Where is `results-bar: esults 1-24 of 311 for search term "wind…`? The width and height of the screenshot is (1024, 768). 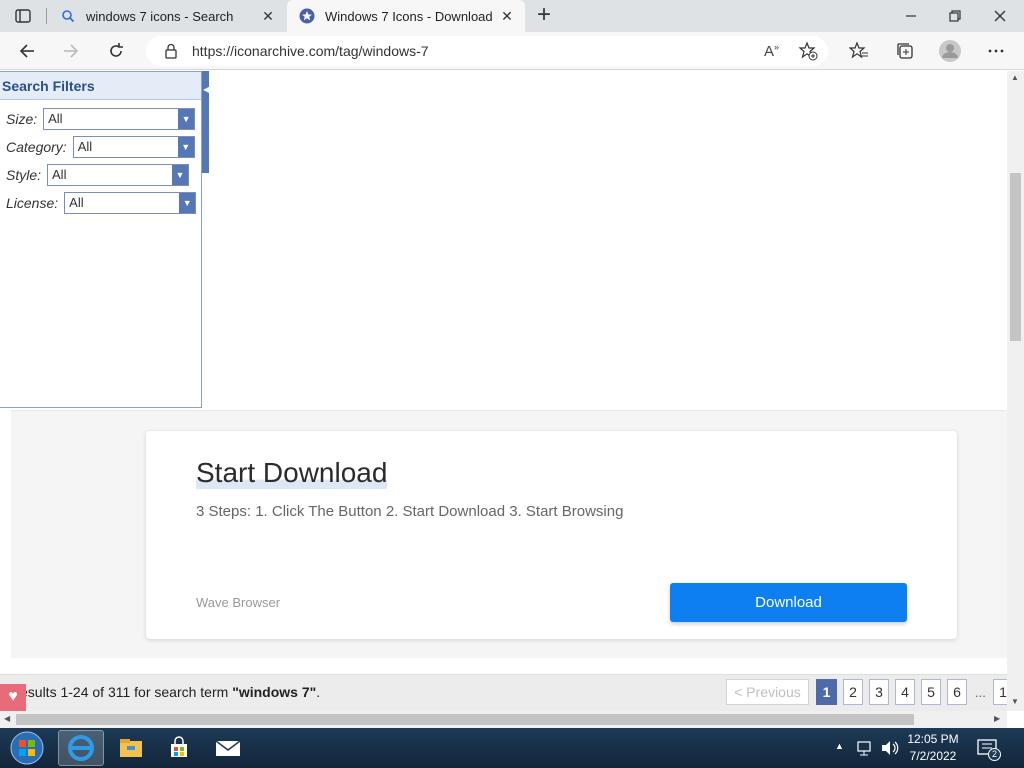
results-bar: esults 1-24 of 311 for search term "wind… is located at coordinates (503, 692).